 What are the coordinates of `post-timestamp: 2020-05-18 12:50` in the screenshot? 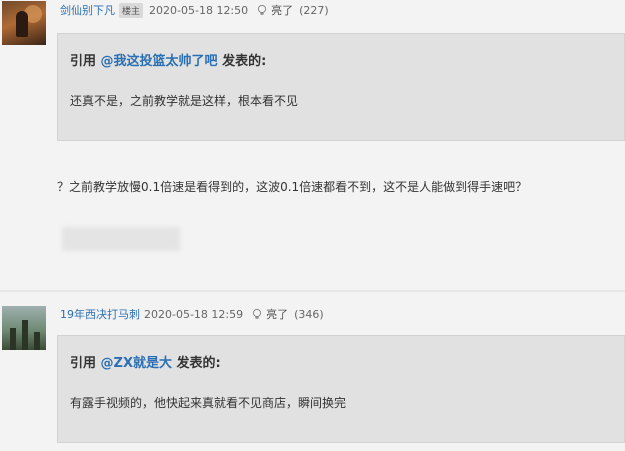 It's located at (199, 10).